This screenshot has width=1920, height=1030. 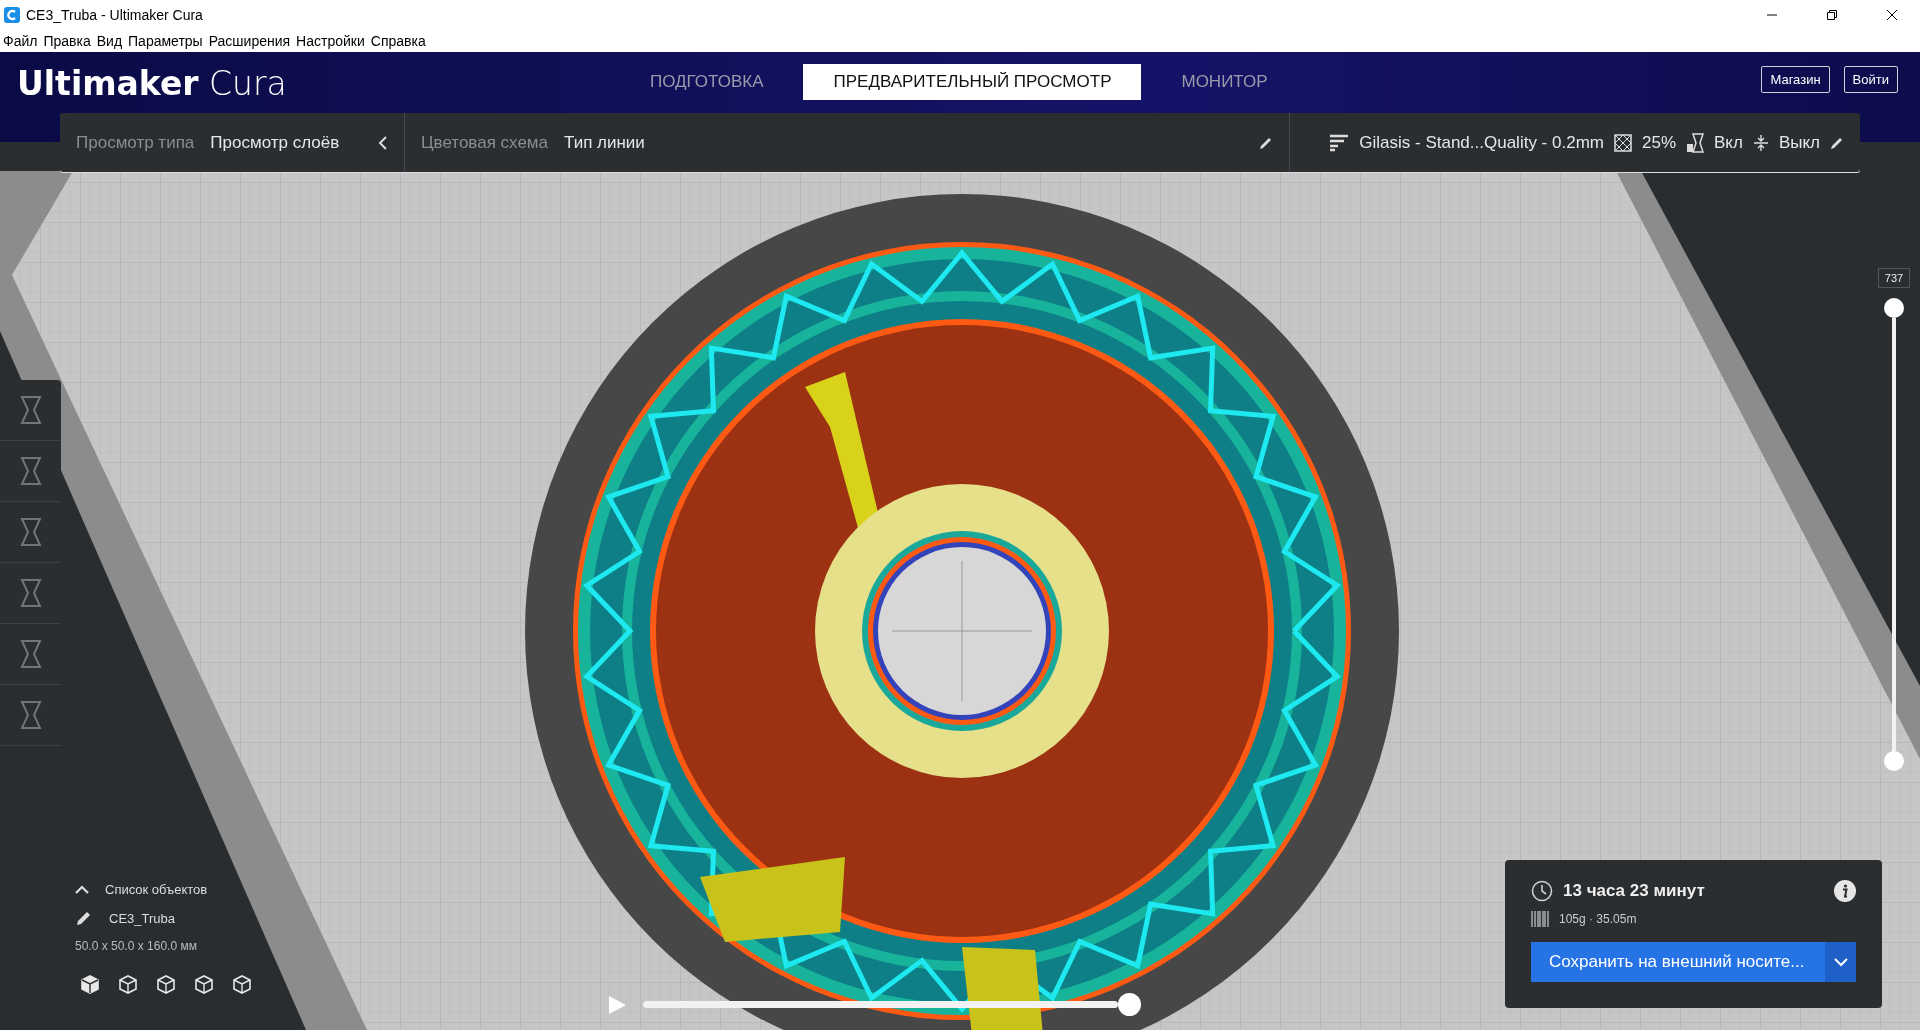 I want to click on infill-icon, so click(x=1622, y=142).